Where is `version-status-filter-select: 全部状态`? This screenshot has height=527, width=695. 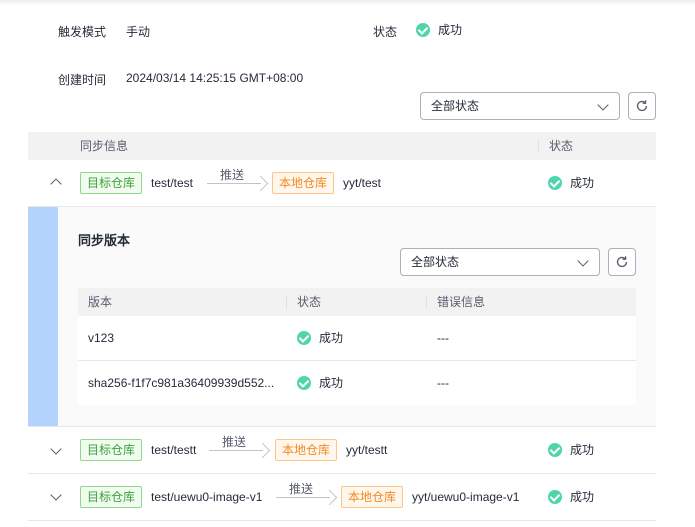
version-status-filter-select: 全部状态 is located at coordinates (500, 262).